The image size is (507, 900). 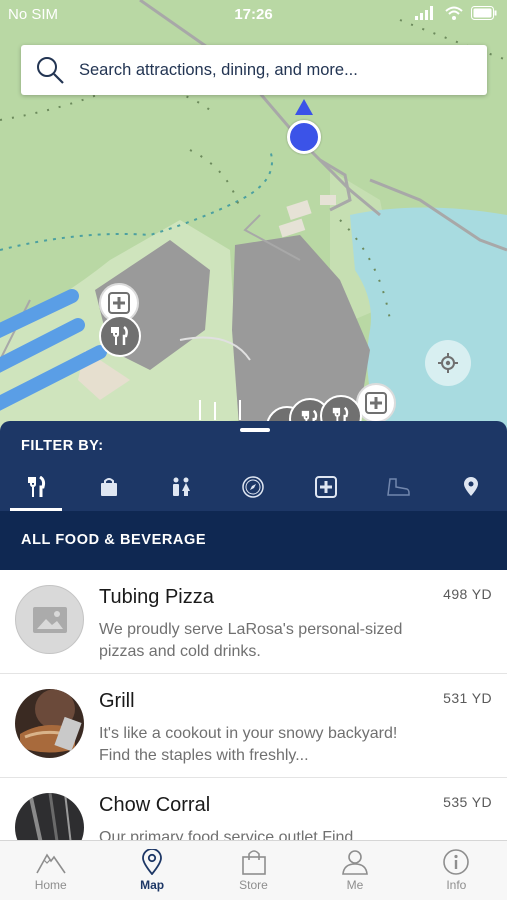 I want to click on filter-shopping, so click(x=108, y=487).